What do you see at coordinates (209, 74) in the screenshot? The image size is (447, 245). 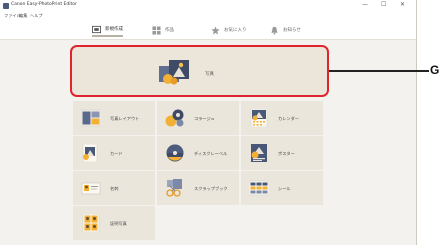 I see `featured-label: 写真` at bounding box center [209, 74].